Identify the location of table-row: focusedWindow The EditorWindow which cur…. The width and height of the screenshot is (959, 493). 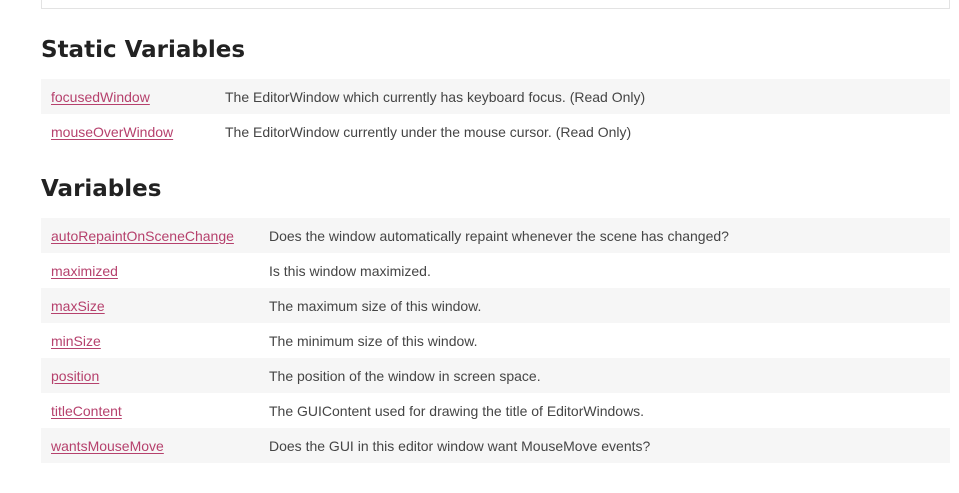
(495, 96).